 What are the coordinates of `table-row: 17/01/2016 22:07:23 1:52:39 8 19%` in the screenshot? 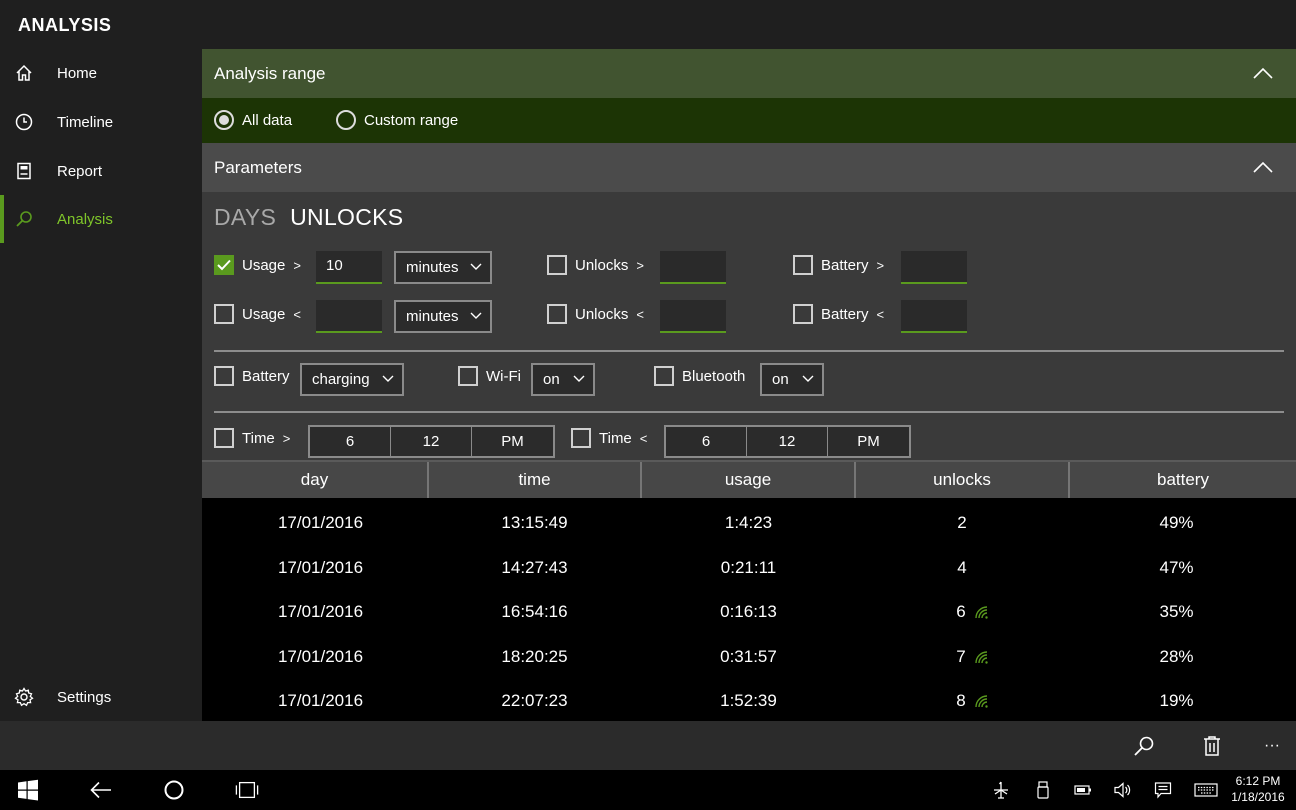 It's located at (749, 699).